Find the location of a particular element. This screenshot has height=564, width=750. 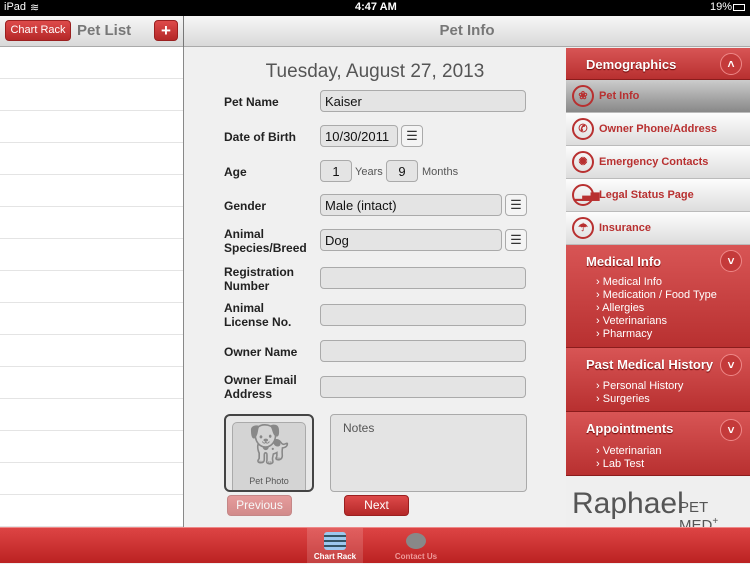

dob-input: 10/30/2011 is located at coordinates (359, 136).